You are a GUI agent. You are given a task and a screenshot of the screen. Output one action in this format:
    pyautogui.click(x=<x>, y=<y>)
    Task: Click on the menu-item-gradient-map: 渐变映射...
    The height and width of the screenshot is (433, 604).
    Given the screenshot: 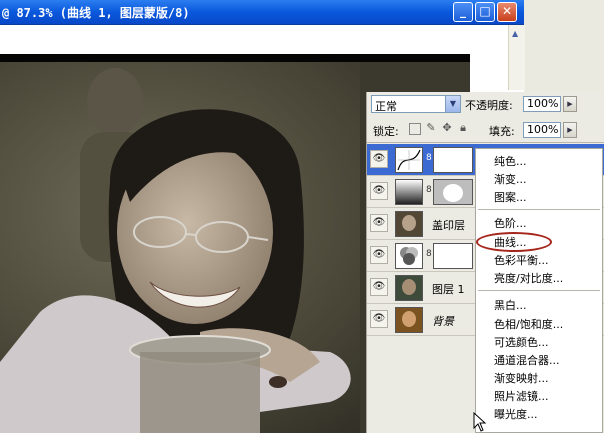 What is the action you would take?
    pyautogui.click(x=521, y=378)
    